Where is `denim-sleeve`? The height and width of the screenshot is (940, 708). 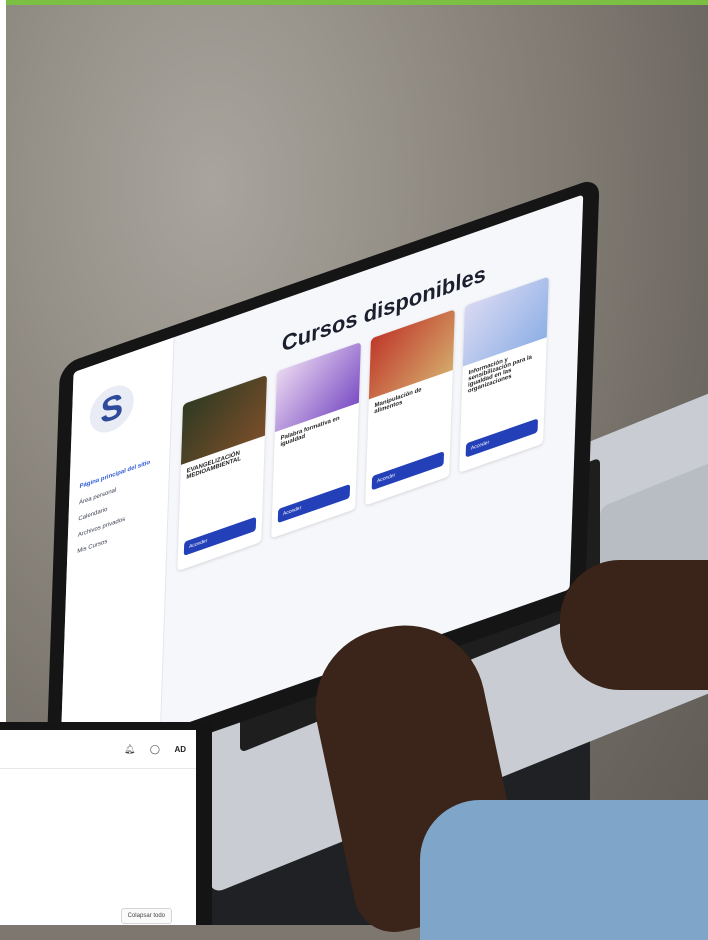 denim-sleeve is located at coordinates (564, 870).